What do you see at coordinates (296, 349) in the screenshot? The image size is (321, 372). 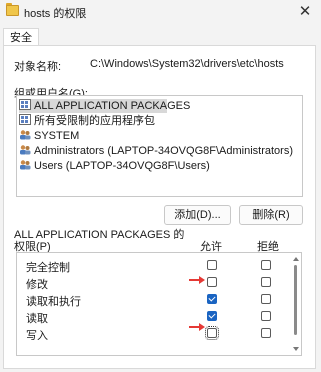 I see `scroll-down-icon` at bounding box center [296, 349].